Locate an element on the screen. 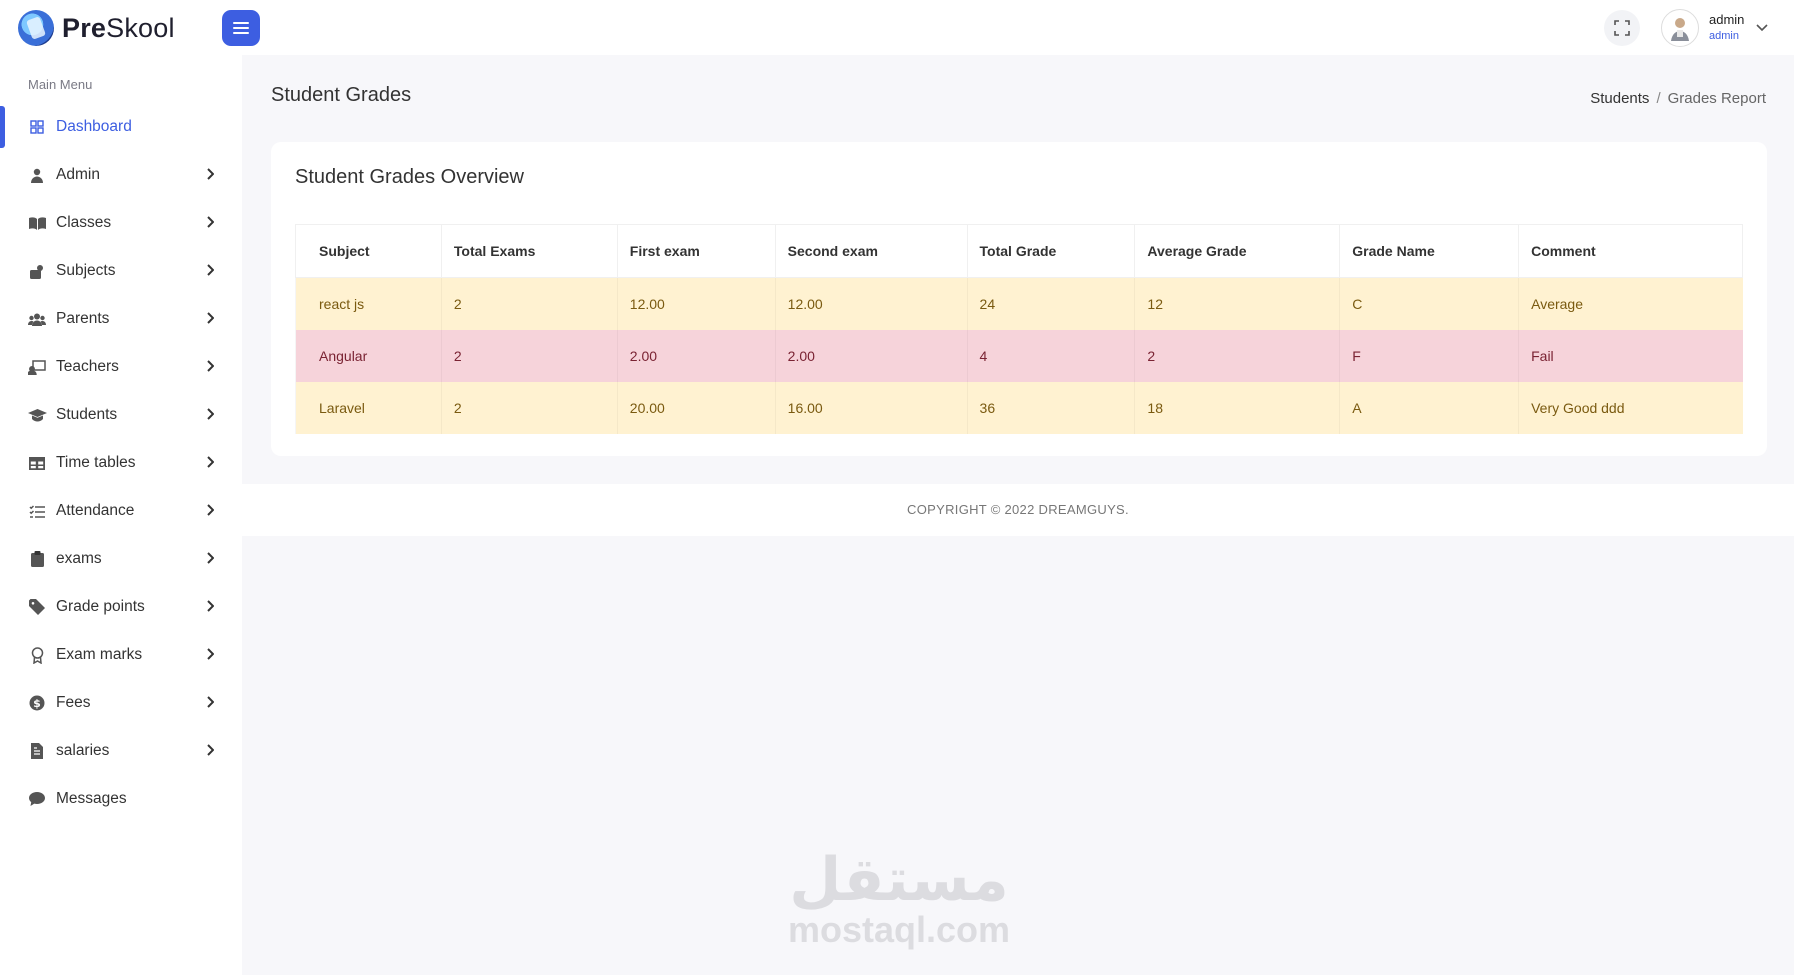 This screenshot has height=975, width=1794. sidebar-item-salaries: salaries is located at coordinates (121, 751).